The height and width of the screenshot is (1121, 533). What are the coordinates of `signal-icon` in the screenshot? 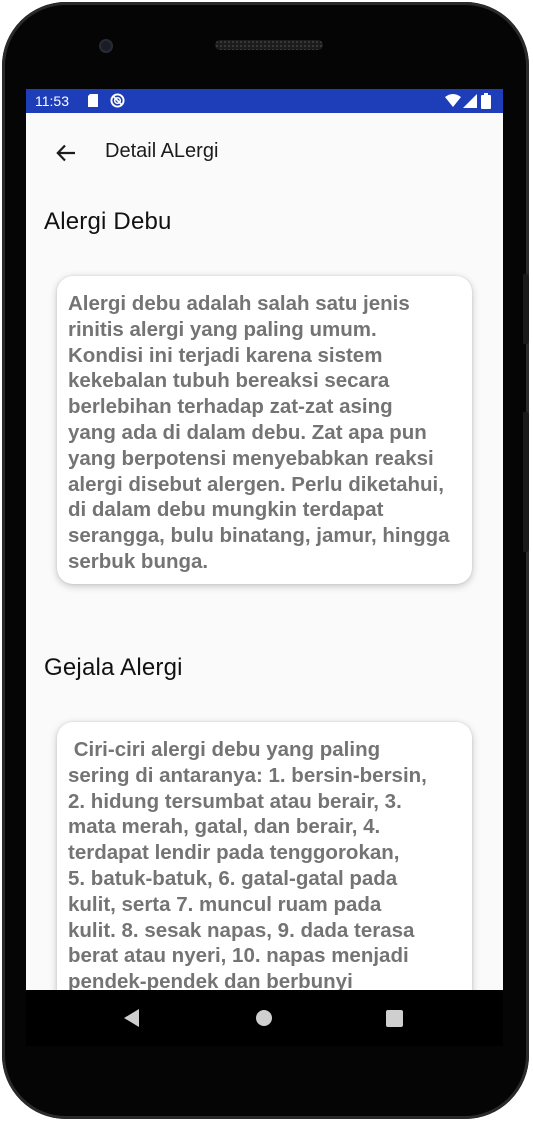 It's located at (470, 101).